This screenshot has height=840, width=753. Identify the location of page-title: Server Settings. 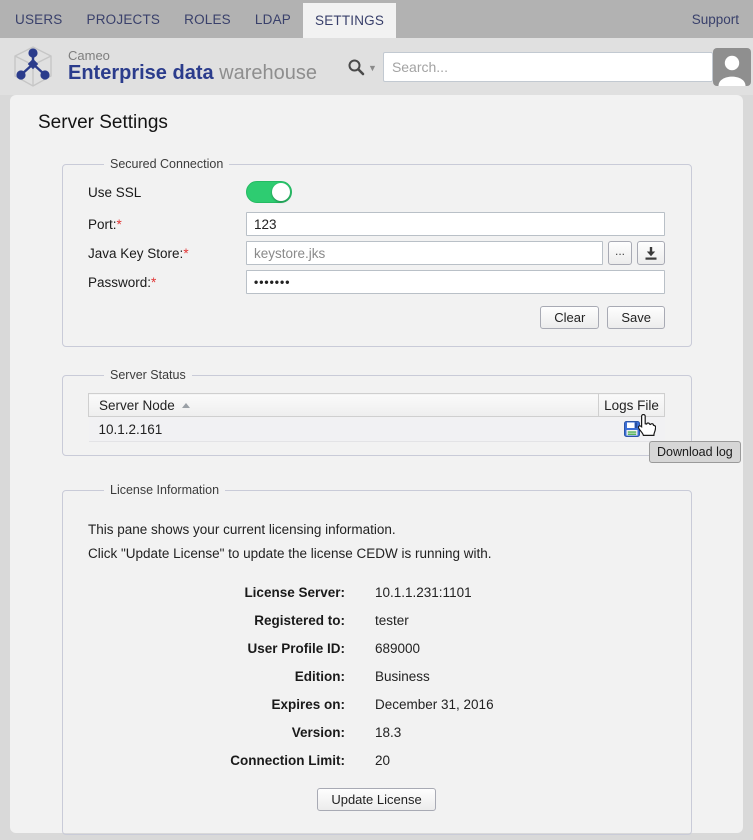
(103, 122).